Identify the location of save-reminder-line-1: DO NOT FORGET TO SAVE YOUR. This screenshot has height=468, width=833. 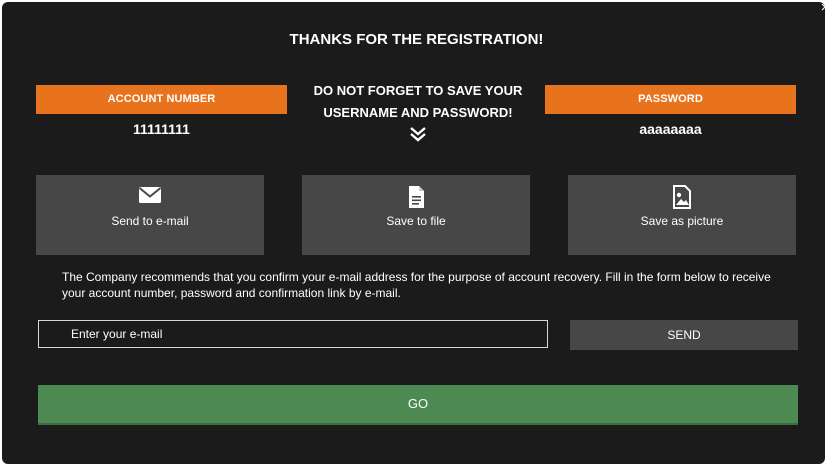
(418, 90).